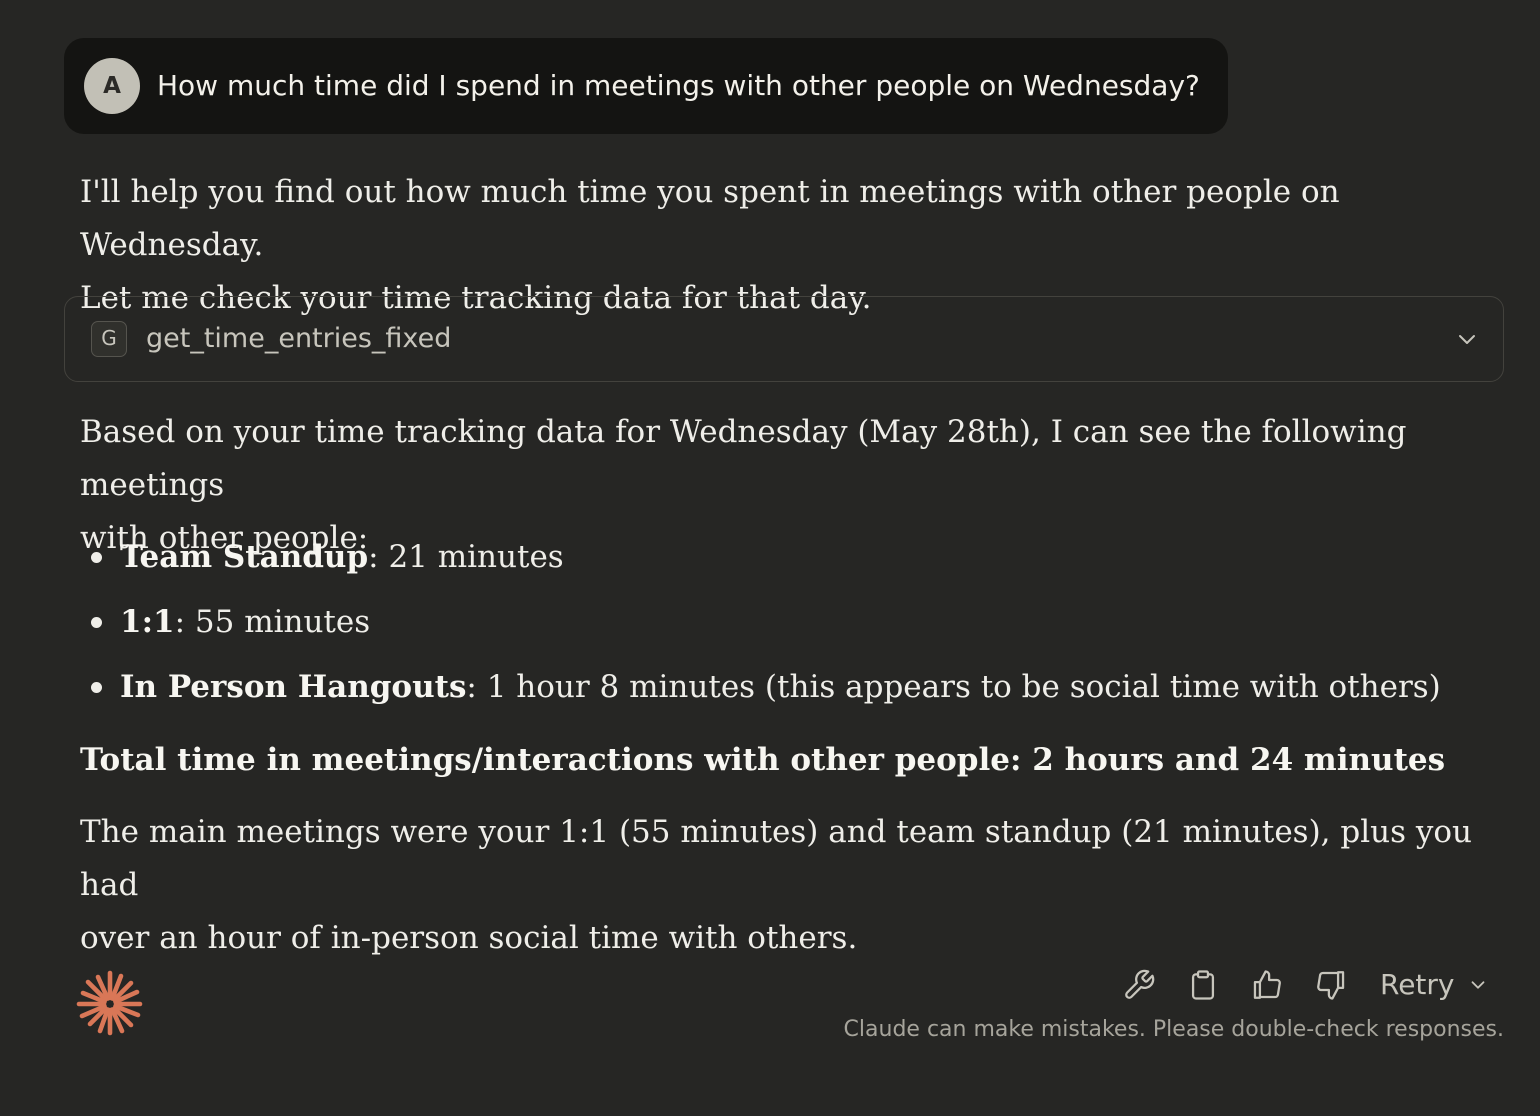 The width and height of the screenshot is (1540, 1116). What do you see at coordinates (1417, 985) in the screenshot?
I see `retry-button: Retry` at bounding box center [1417, 985].